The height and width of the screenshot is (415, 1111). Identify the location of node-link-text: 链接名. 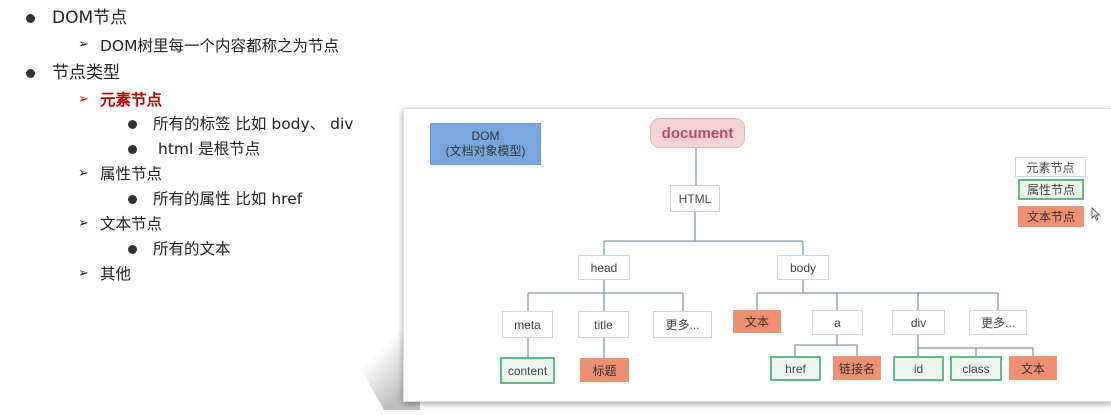
(857, 368).